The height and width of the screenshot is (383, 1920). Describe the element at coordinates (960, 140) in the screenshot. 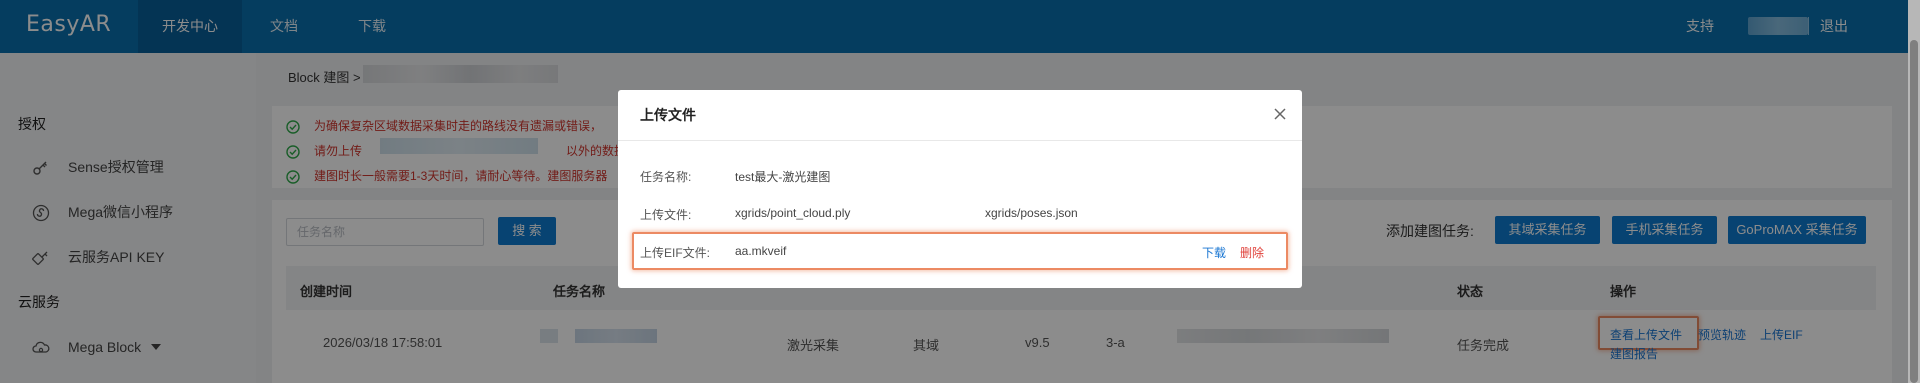

I see `modal-divider` at that location.